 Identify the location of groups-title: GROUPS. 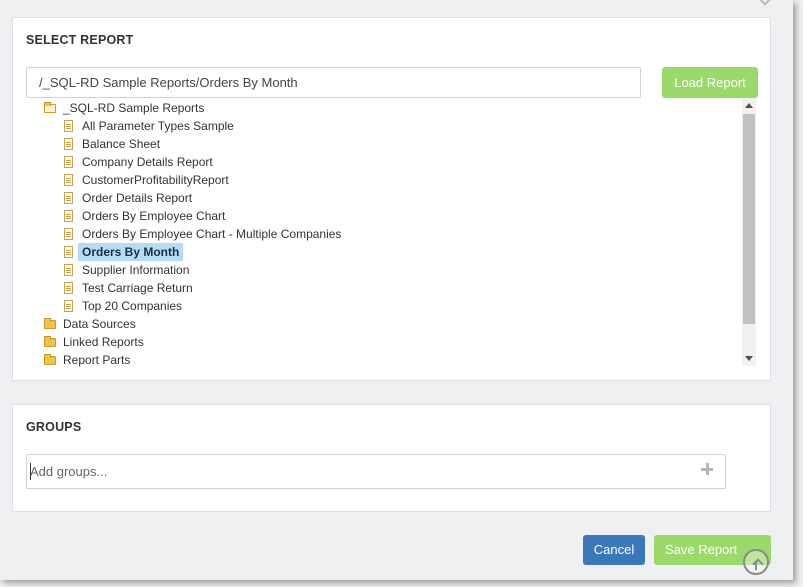
(54, 427).